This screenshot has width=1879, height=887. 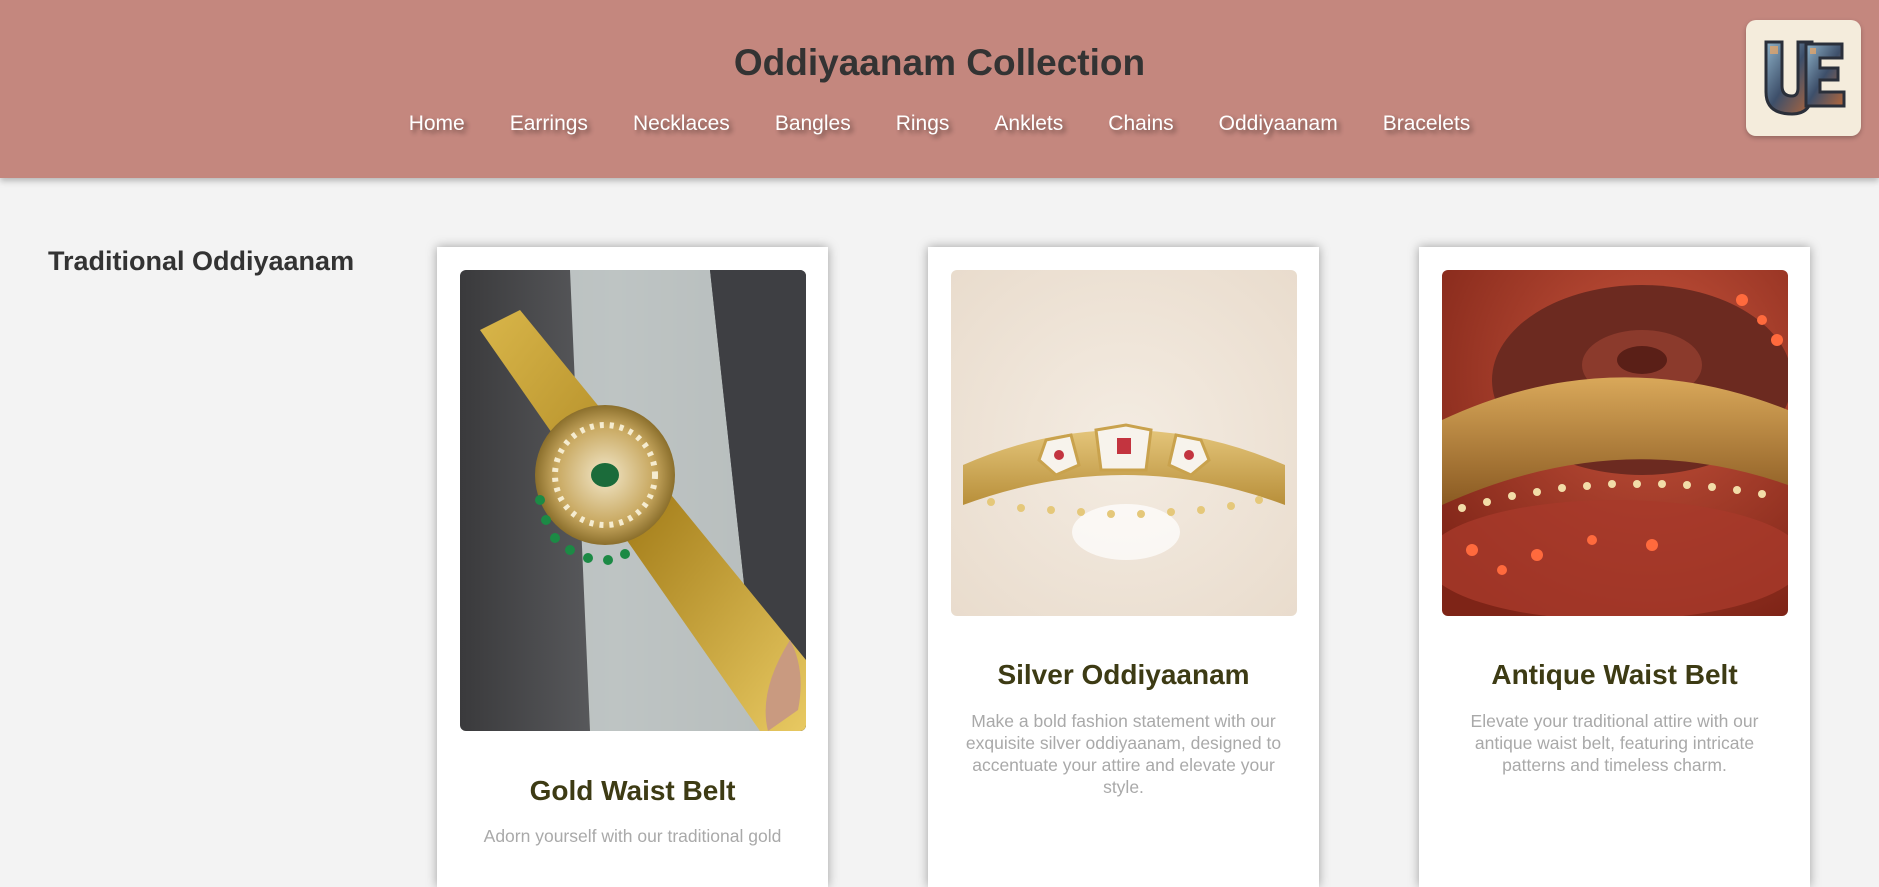 What do you see at coordinates (1140, 124) in the screenshot?
I see `nav-chains: Chains` at bounding box center [1140, 124].